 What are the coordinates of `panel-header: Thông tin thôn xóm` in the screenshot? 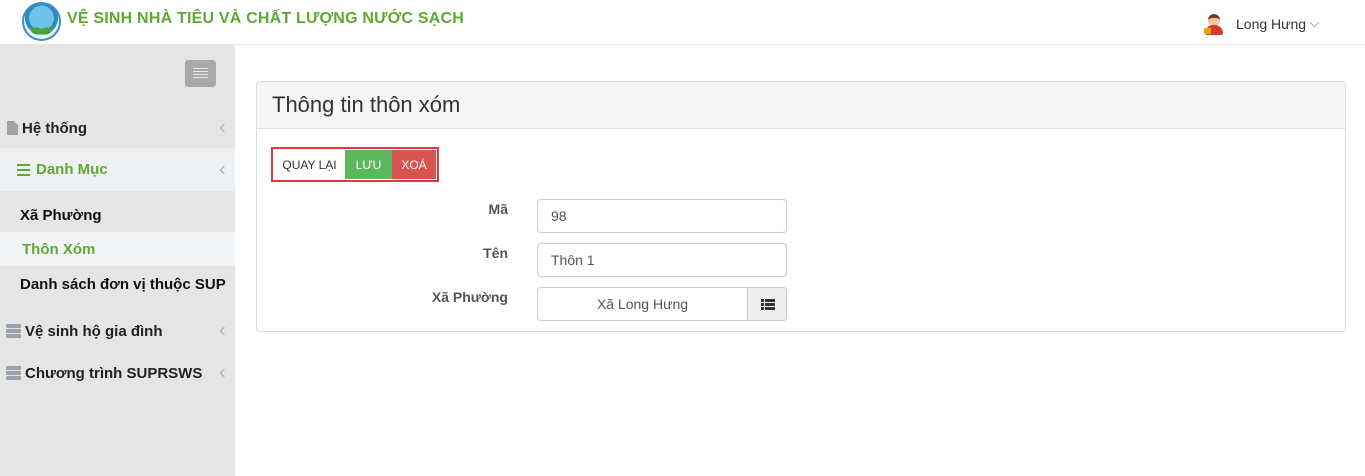 It's located at (801, 105).